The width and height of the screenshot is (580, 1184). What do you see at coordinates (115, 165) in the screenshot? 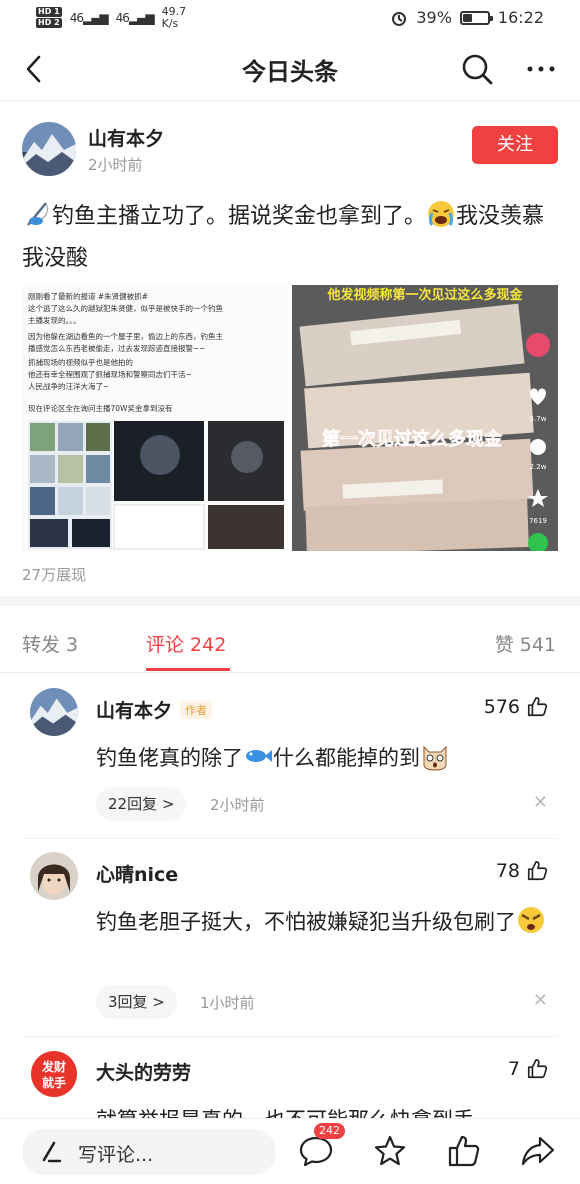
I see `post-time: 2小时前` at bounding box center [115, 165].